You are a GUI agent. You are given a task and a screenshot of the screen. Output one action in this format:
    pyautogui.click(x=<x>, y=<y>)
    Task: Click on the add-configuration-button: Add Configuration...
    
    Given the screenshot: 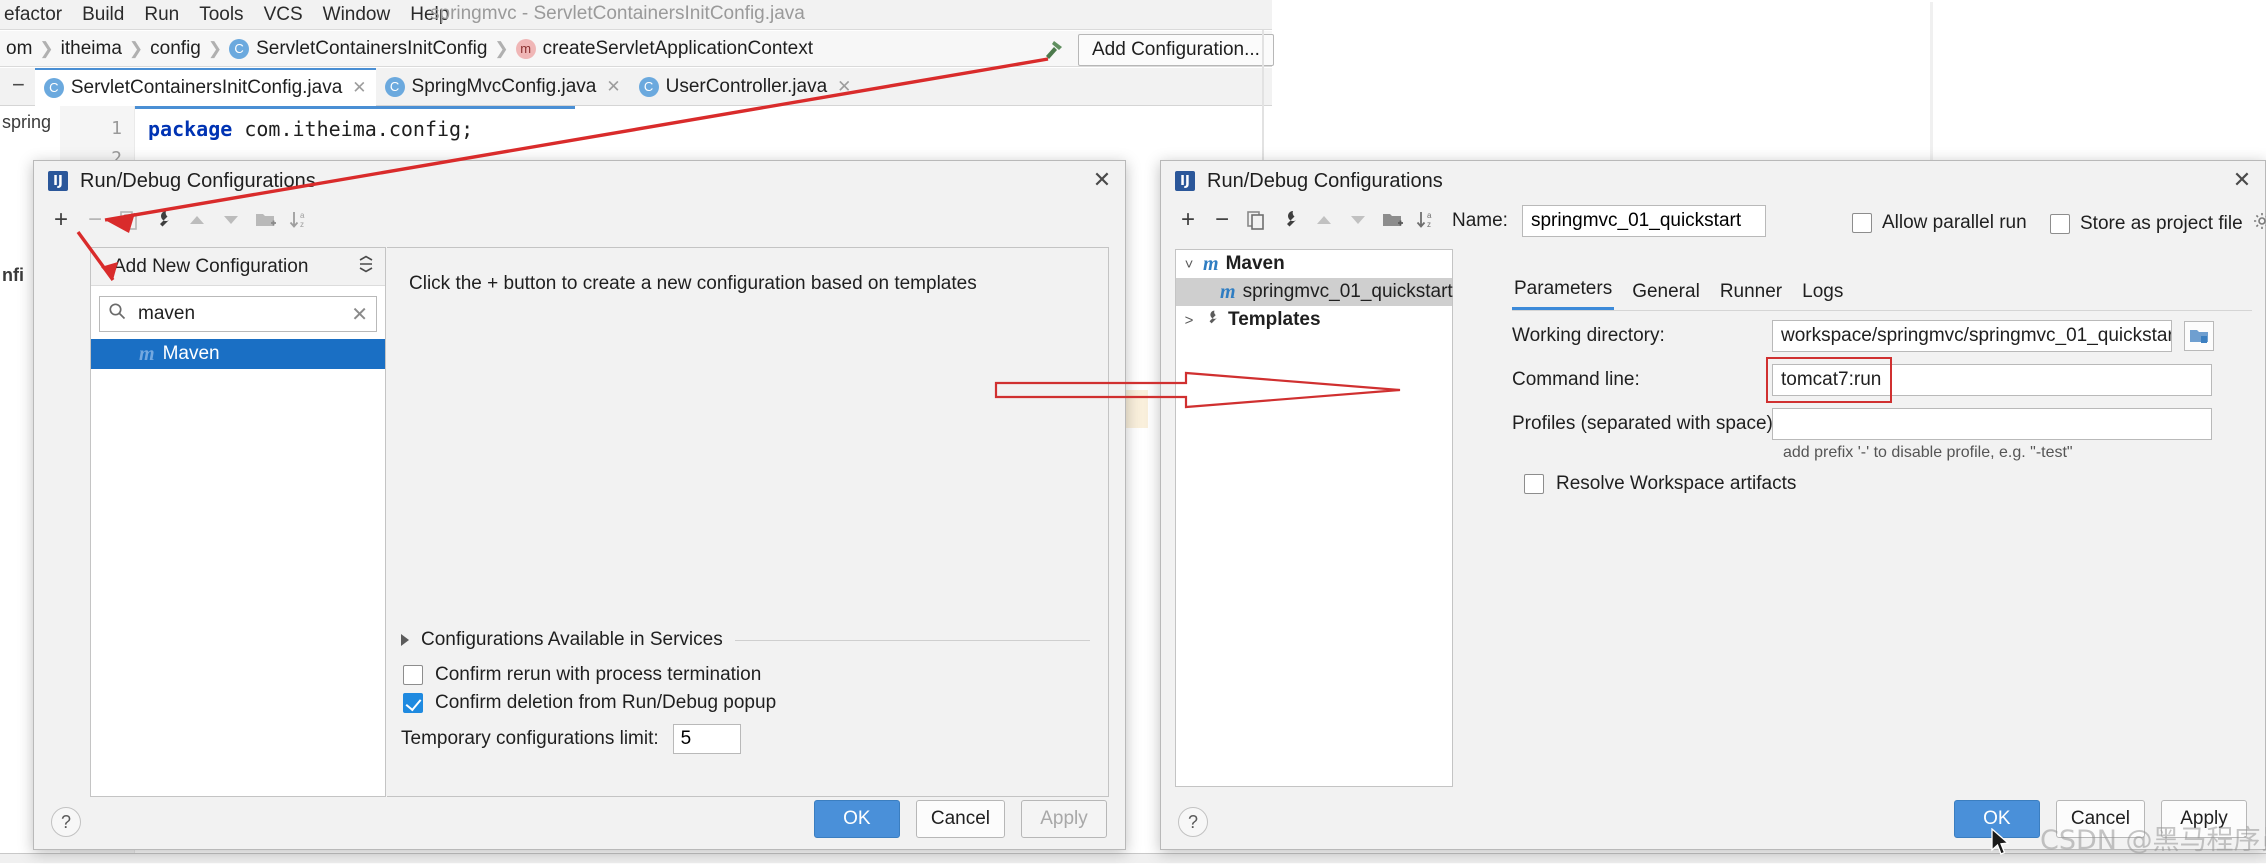 What is the action you would take?
    pyautogui.click(x=1176, y=50)
    